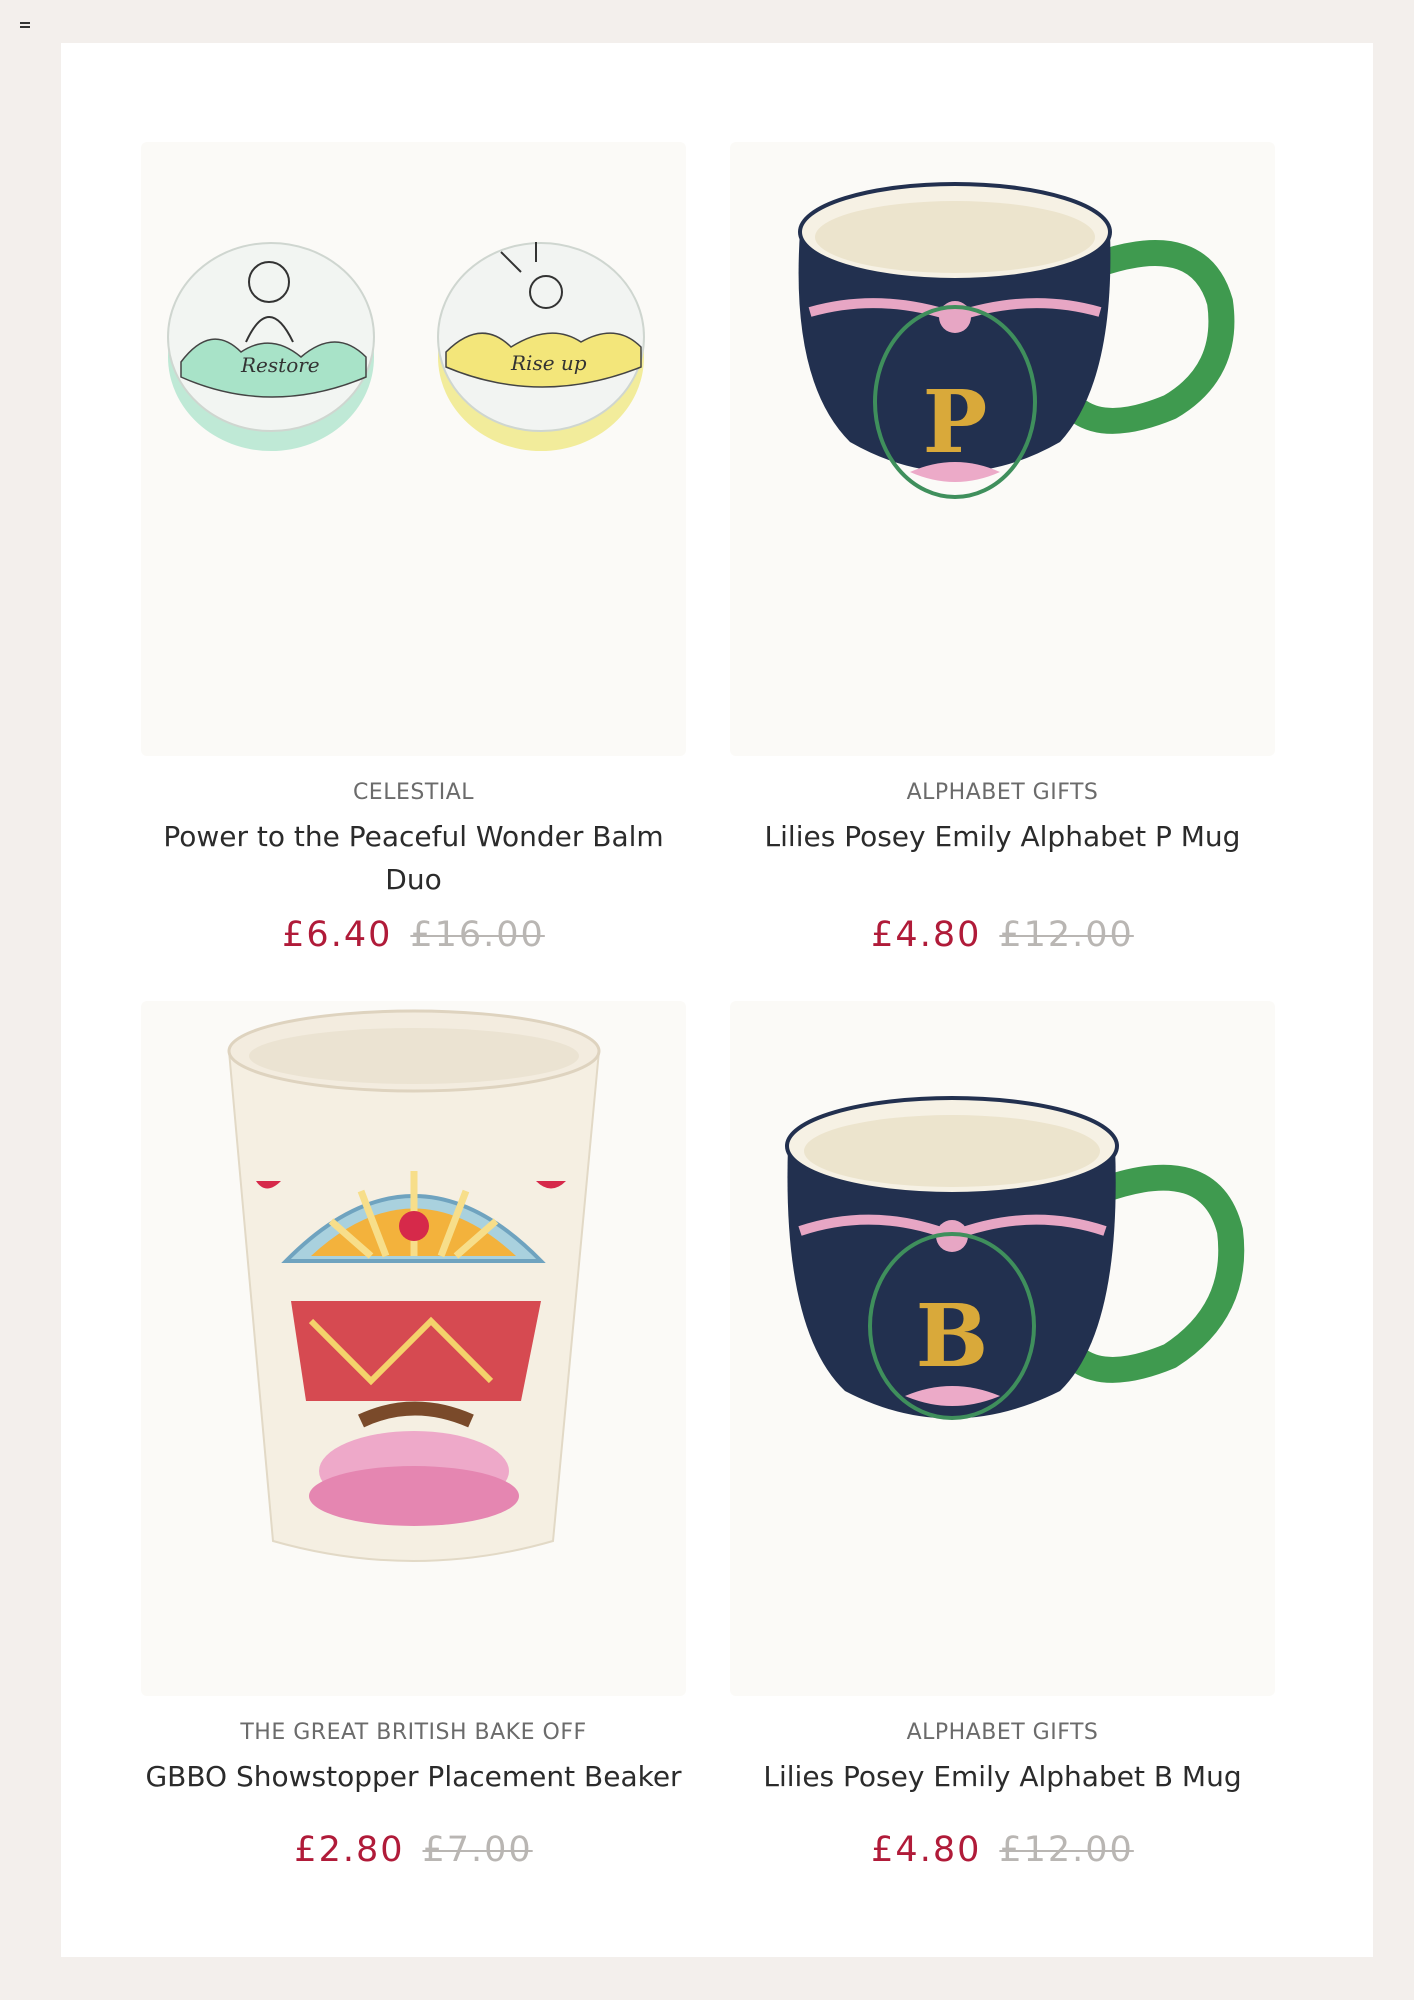 The width and height of the screenshot is (1414, 2000). Describe the element at coordinates (477, 935) in the screenshot. I see `original-price: £16.00` at that location.